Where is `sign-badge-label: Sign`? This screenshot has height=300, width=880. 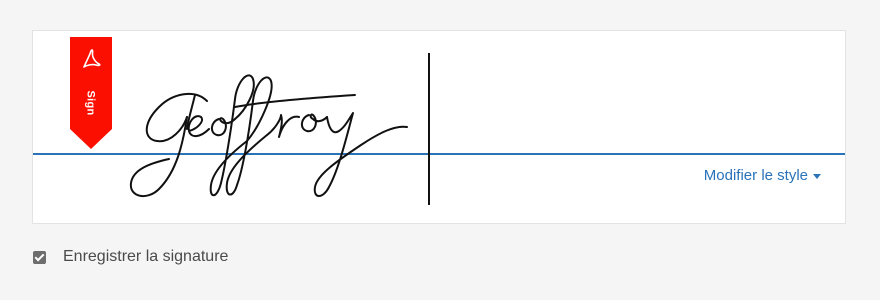
sign-badge-label: Sign is located at coordinates (90, 103).